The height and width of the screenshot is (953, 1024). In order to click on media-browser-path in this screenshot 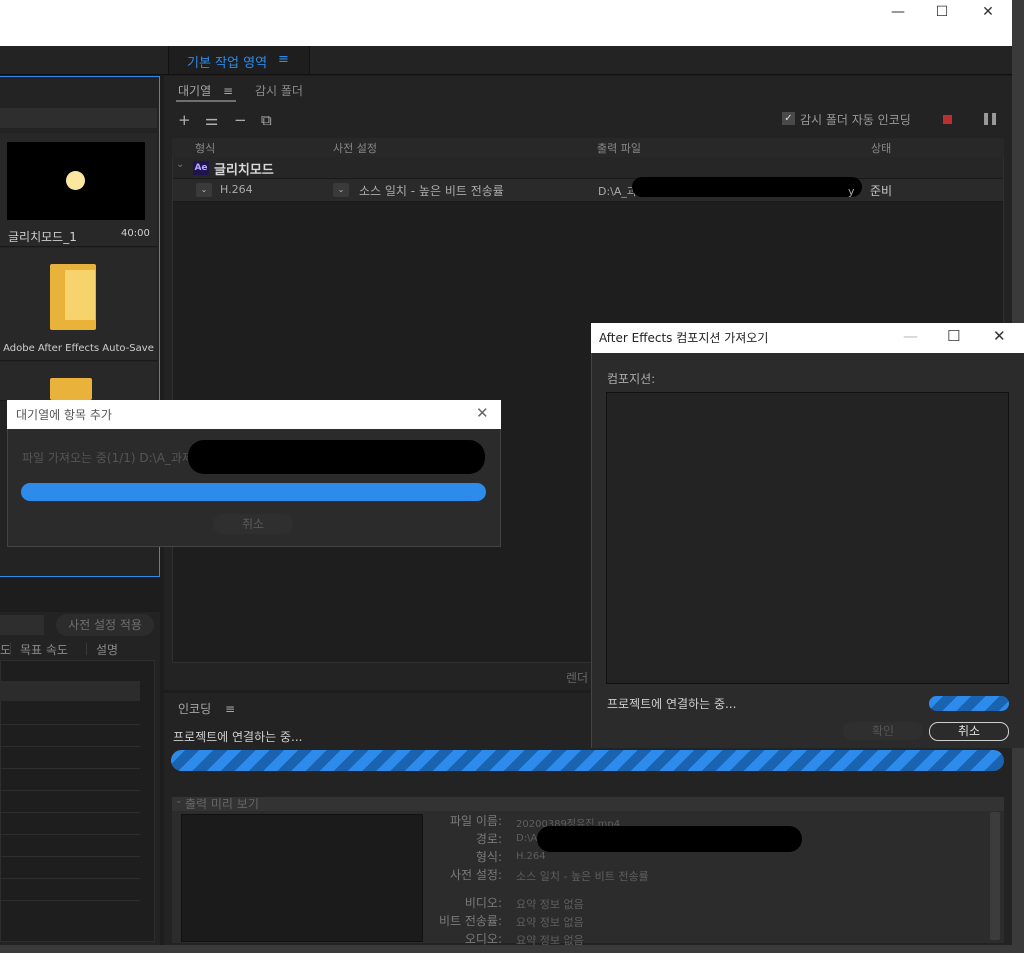, I will do `click(78, 118)`.